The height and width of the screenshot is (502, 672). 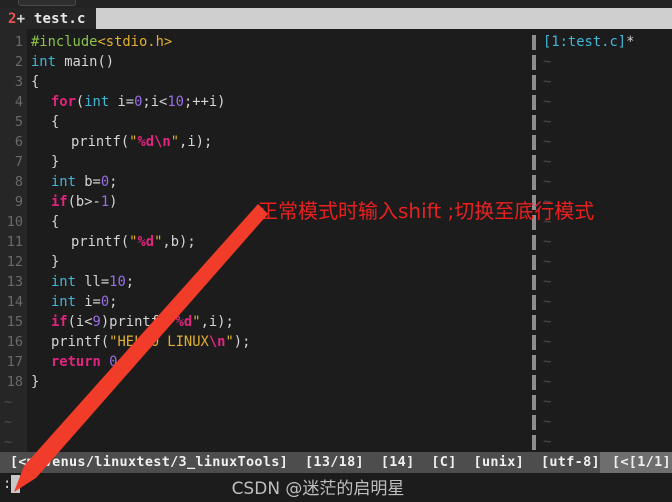 What do you see at coordinates (134, 322) in the screenshot?
I see `code-token: )printf(` at bounding box center [134, 322].